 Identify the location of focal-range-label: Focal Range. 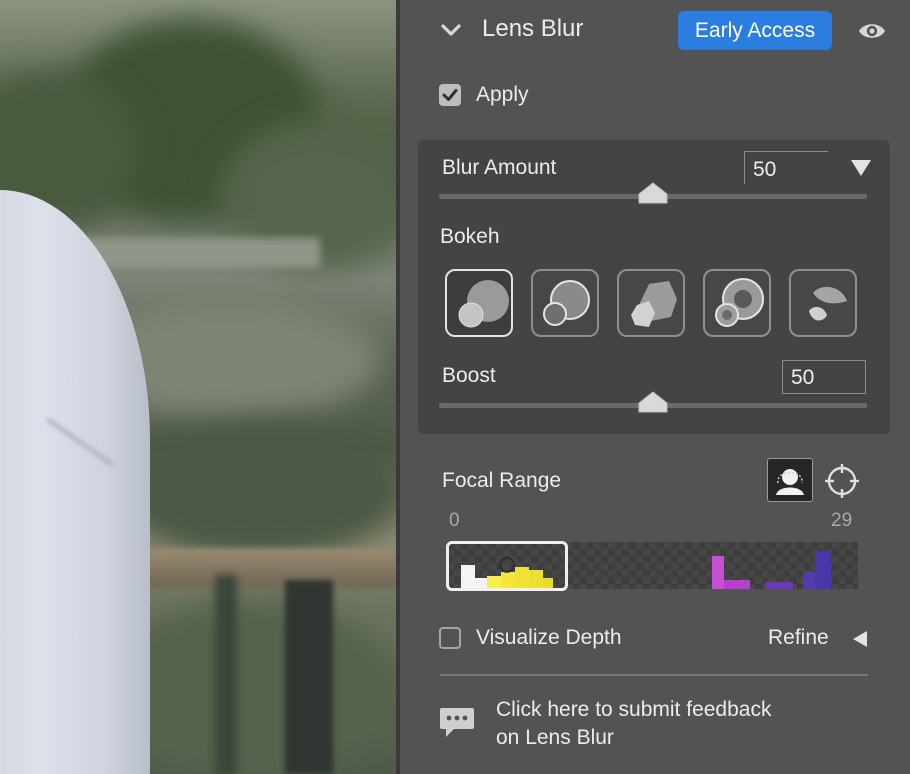
(502, 480).